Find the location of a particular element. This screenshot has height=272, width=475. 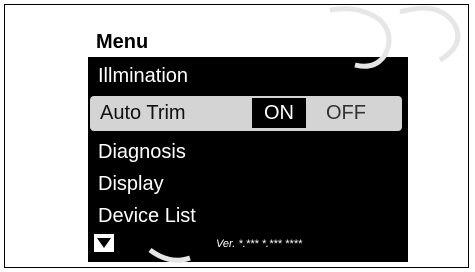

menu-item-auto-trim: Auto Trim ON OFF is located at coordinates (246, 113).